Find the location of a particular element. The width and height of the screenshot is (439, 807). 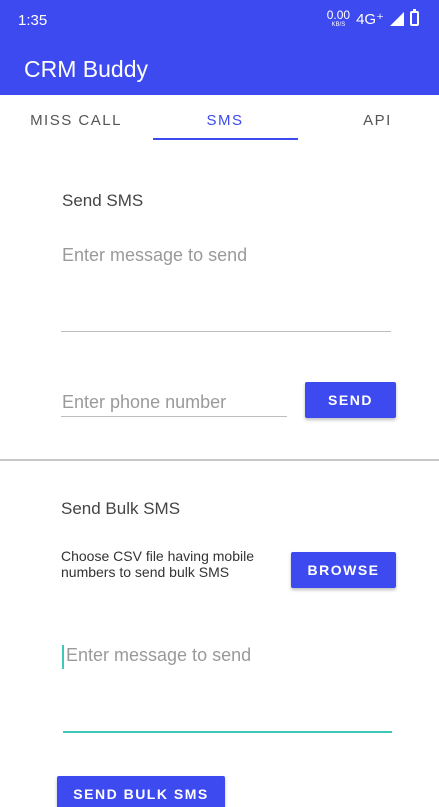

app-title: CRM Buddy is located at coordinates (86, 69).